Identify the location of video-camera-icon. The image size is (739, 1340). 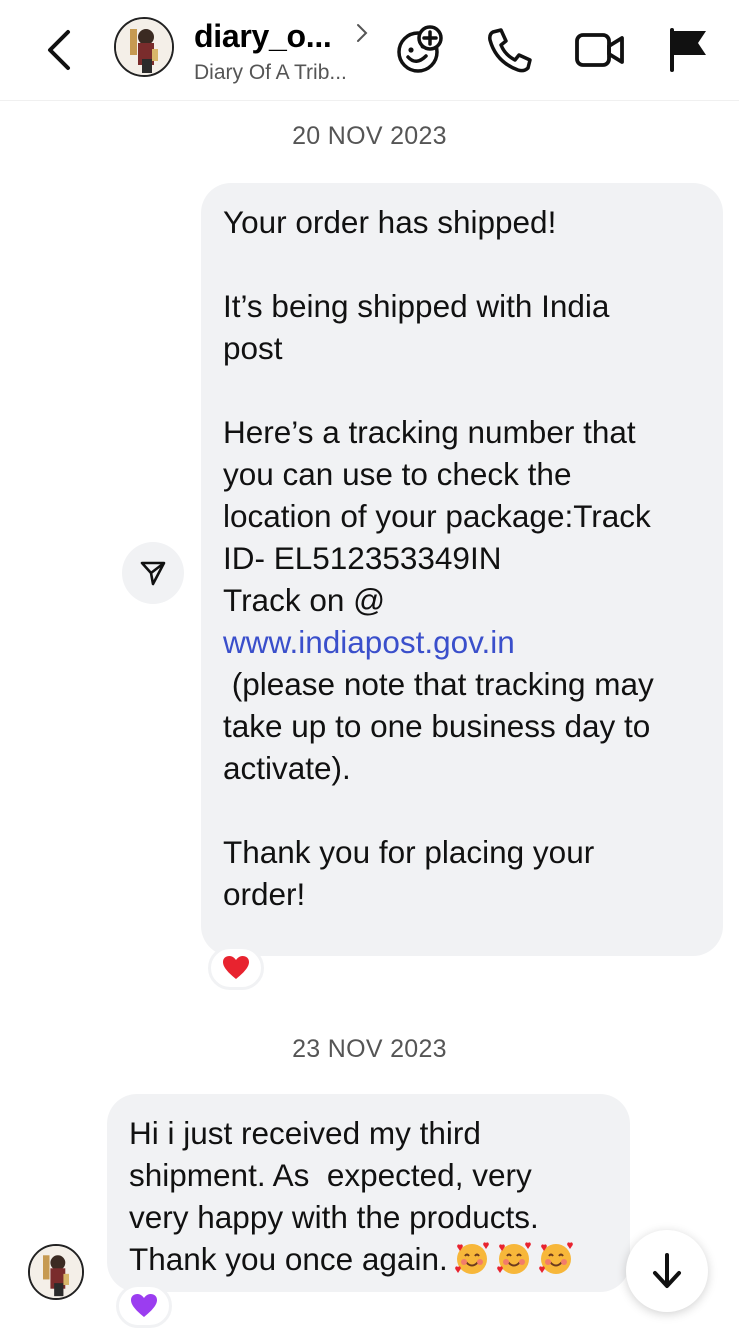
(599, 50).